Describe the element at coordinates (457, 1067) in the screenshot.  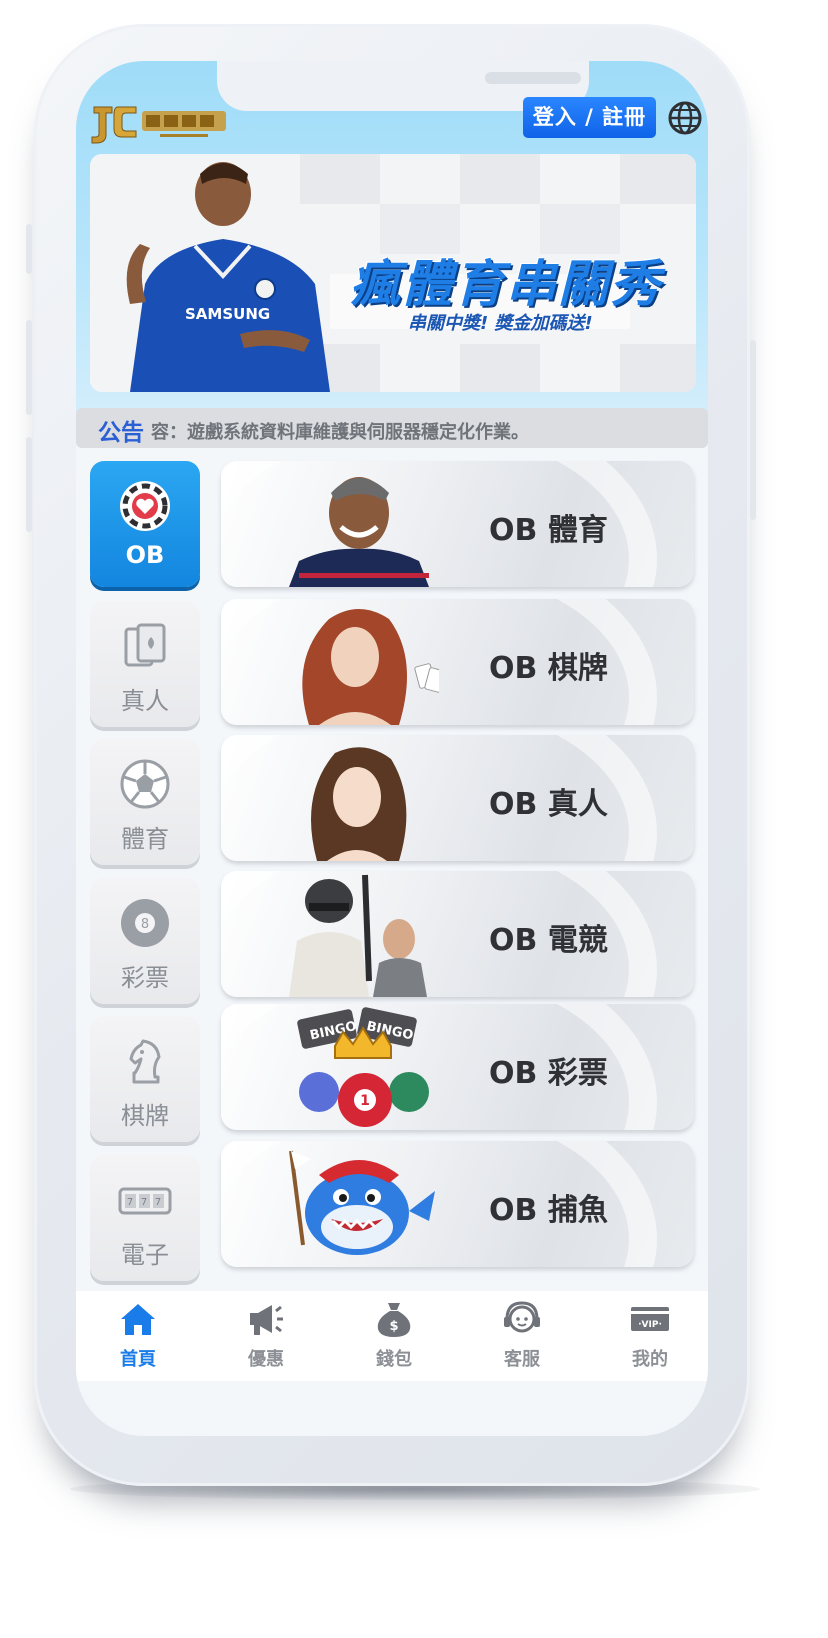
I see `game-card-ob-lottery: BINGO BINGO 1 OB 彩票` at that location.